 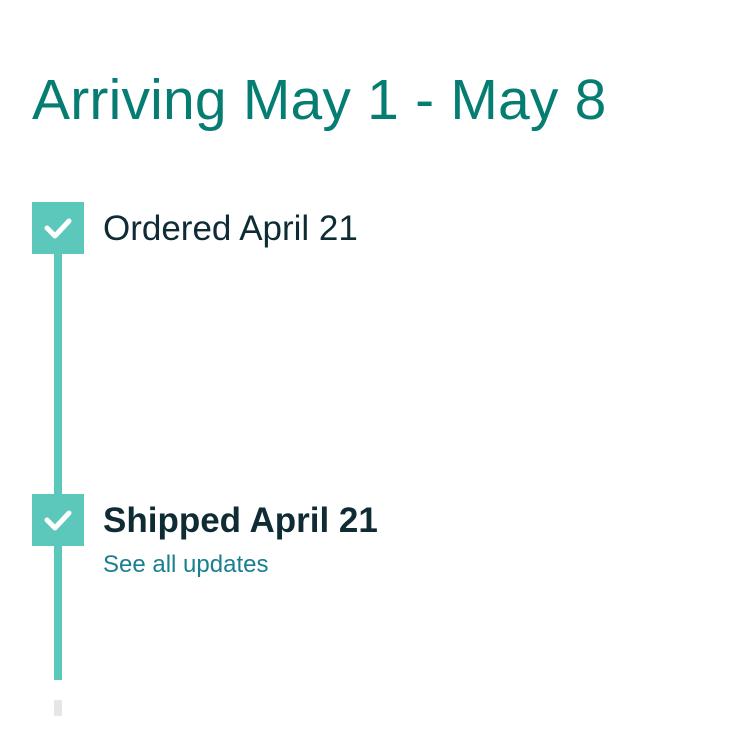 What do you see at coordinates (240, 520) in the screenshot?
I see `shipped-step-label: Shipped April 21` at bounding box center [240, 520].